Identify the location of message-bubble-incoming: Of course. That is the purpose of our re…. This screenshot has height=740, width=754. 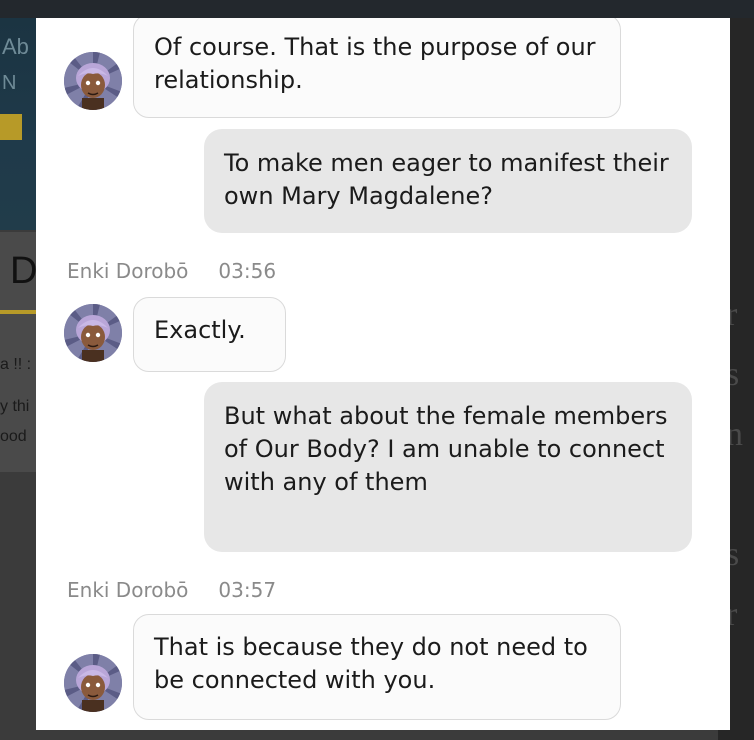
(377, 68).